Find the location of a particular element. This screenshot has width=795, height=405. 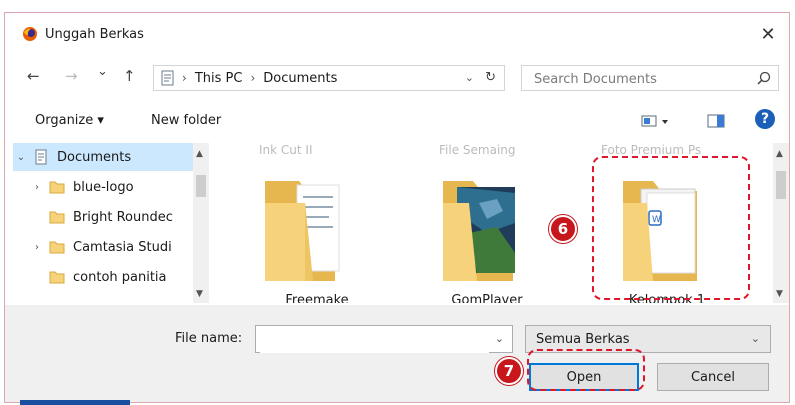

up-button: ↑ is located at coordinates (129, 76).